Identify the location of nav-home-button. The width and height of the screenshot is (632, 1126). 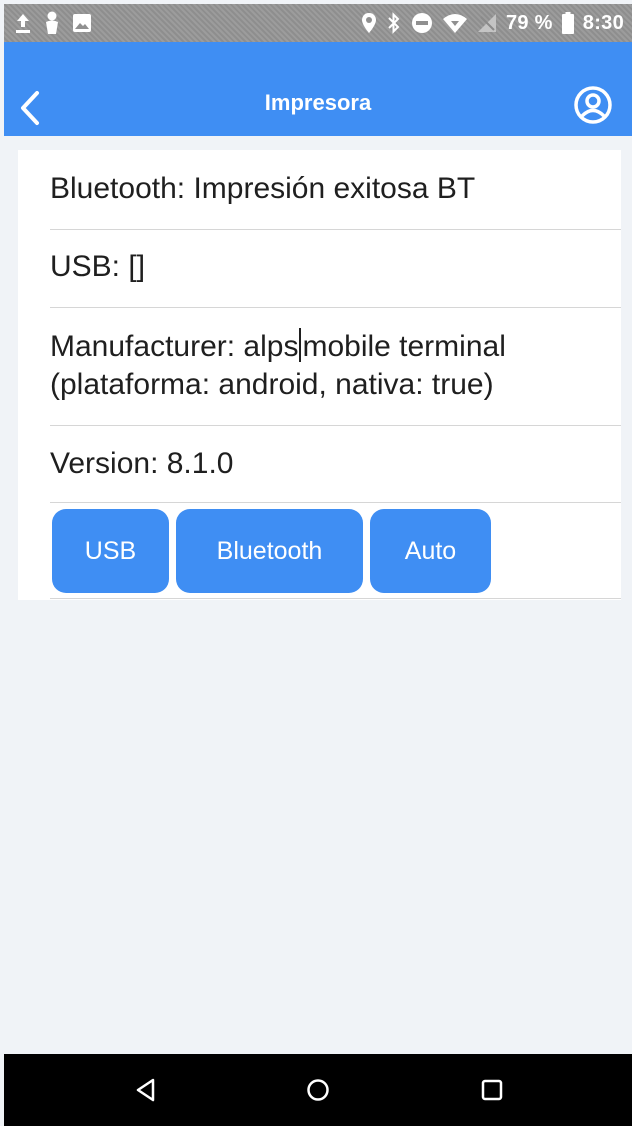
(318, 1090).